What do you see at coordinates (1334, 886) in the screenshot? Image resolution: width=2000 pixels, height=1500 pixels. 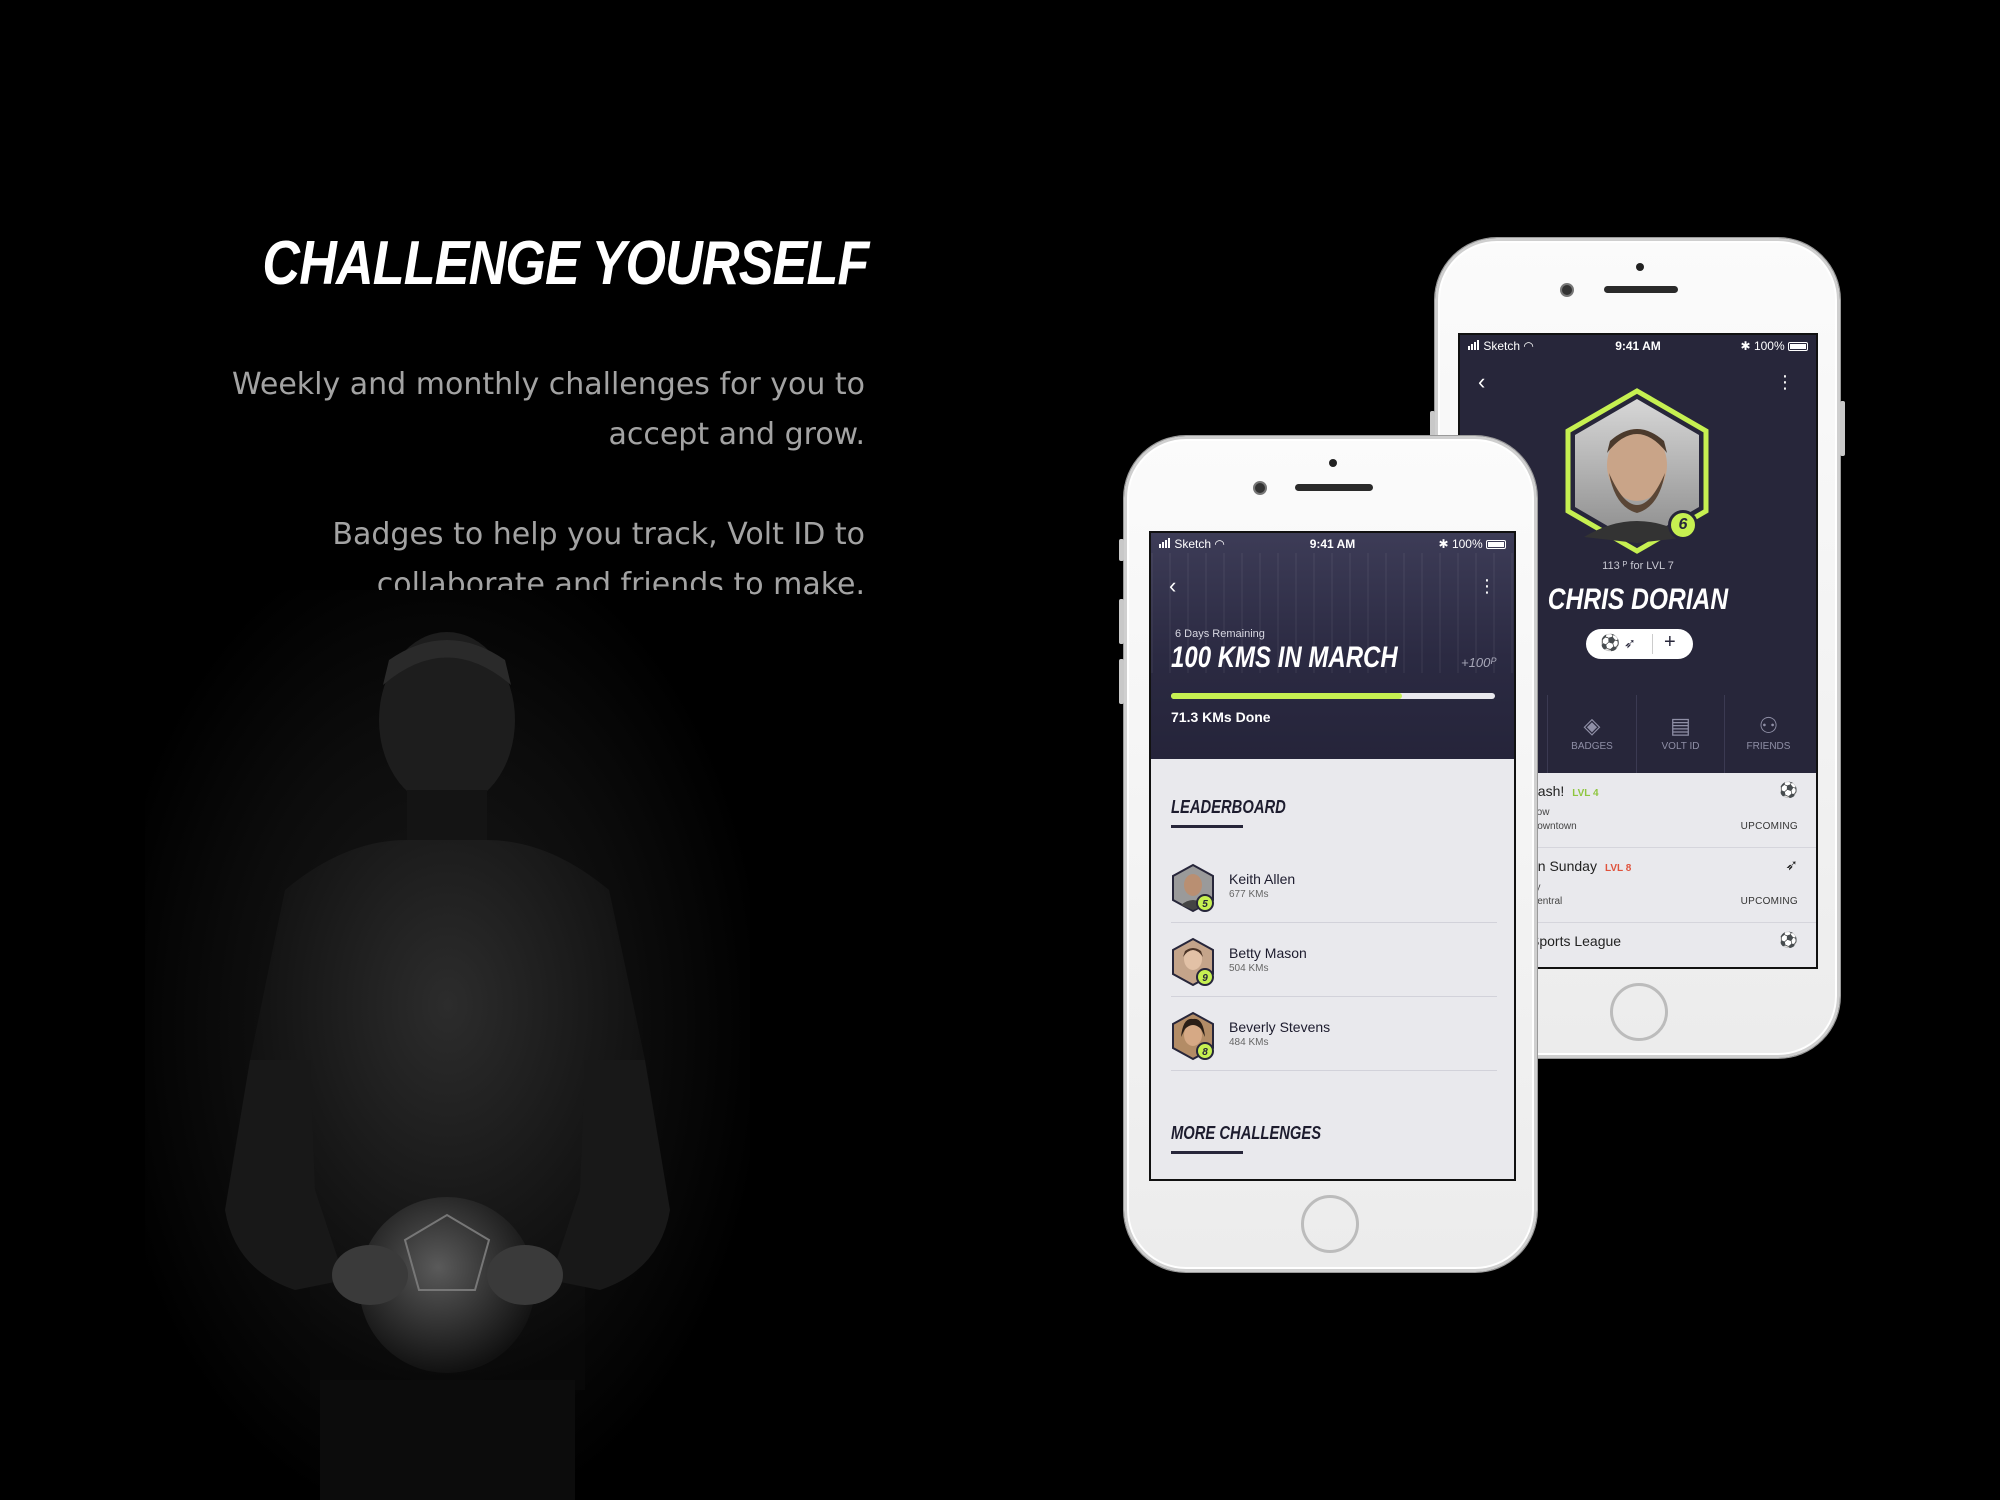 I see `leaderboard-row: 5 Keith Allen 677 KMs` at bounding box center [1334, 886].